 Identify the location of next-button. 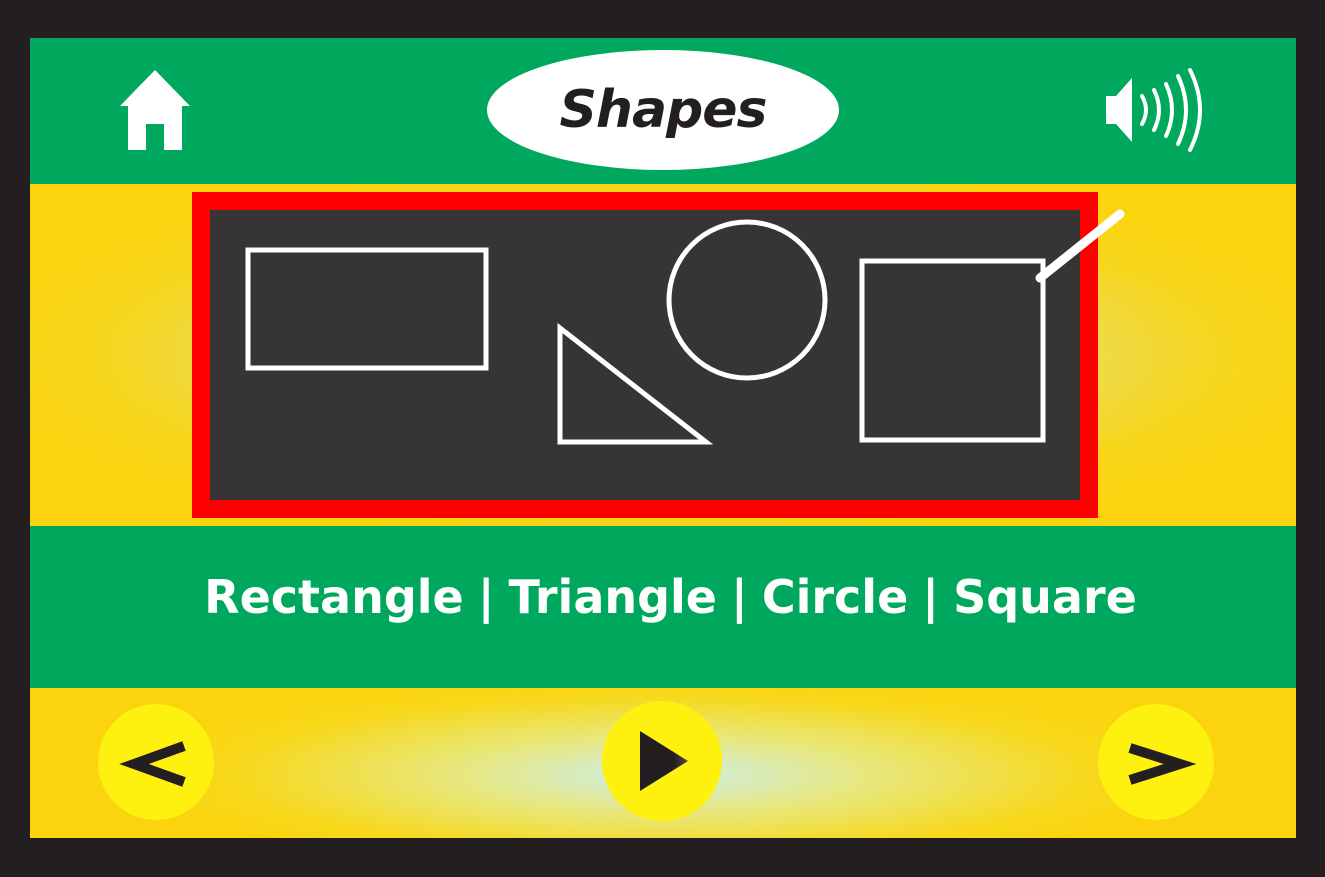
(1156, 762).